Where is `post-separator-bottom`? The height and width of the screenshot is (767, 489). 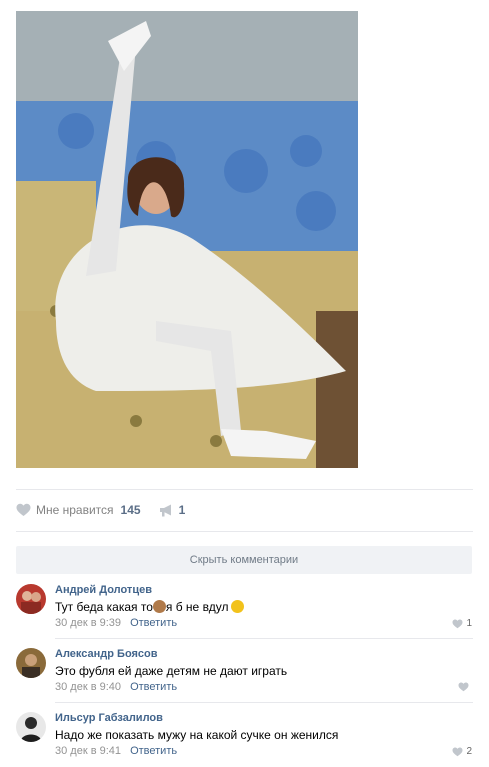 post-separator-bottom is located at coordinates (244, 531).